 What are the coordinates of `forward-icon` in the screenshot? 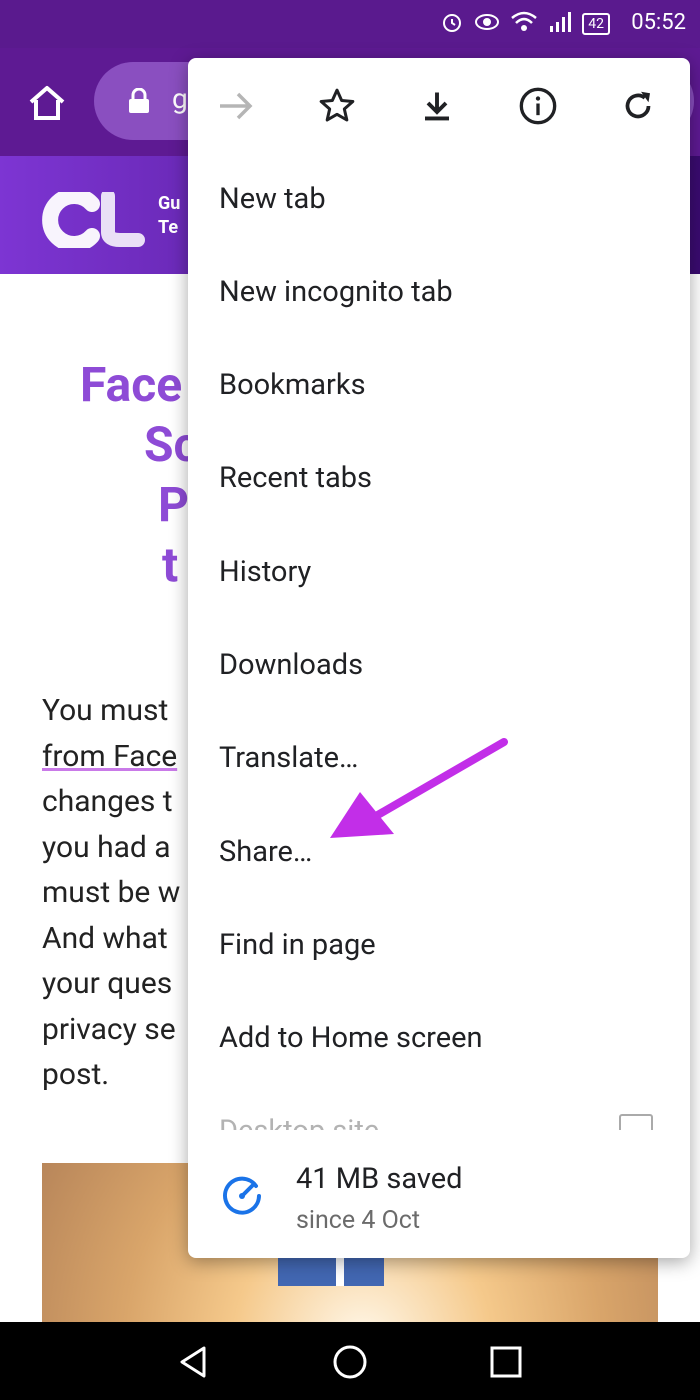 It's located at (236, 106).